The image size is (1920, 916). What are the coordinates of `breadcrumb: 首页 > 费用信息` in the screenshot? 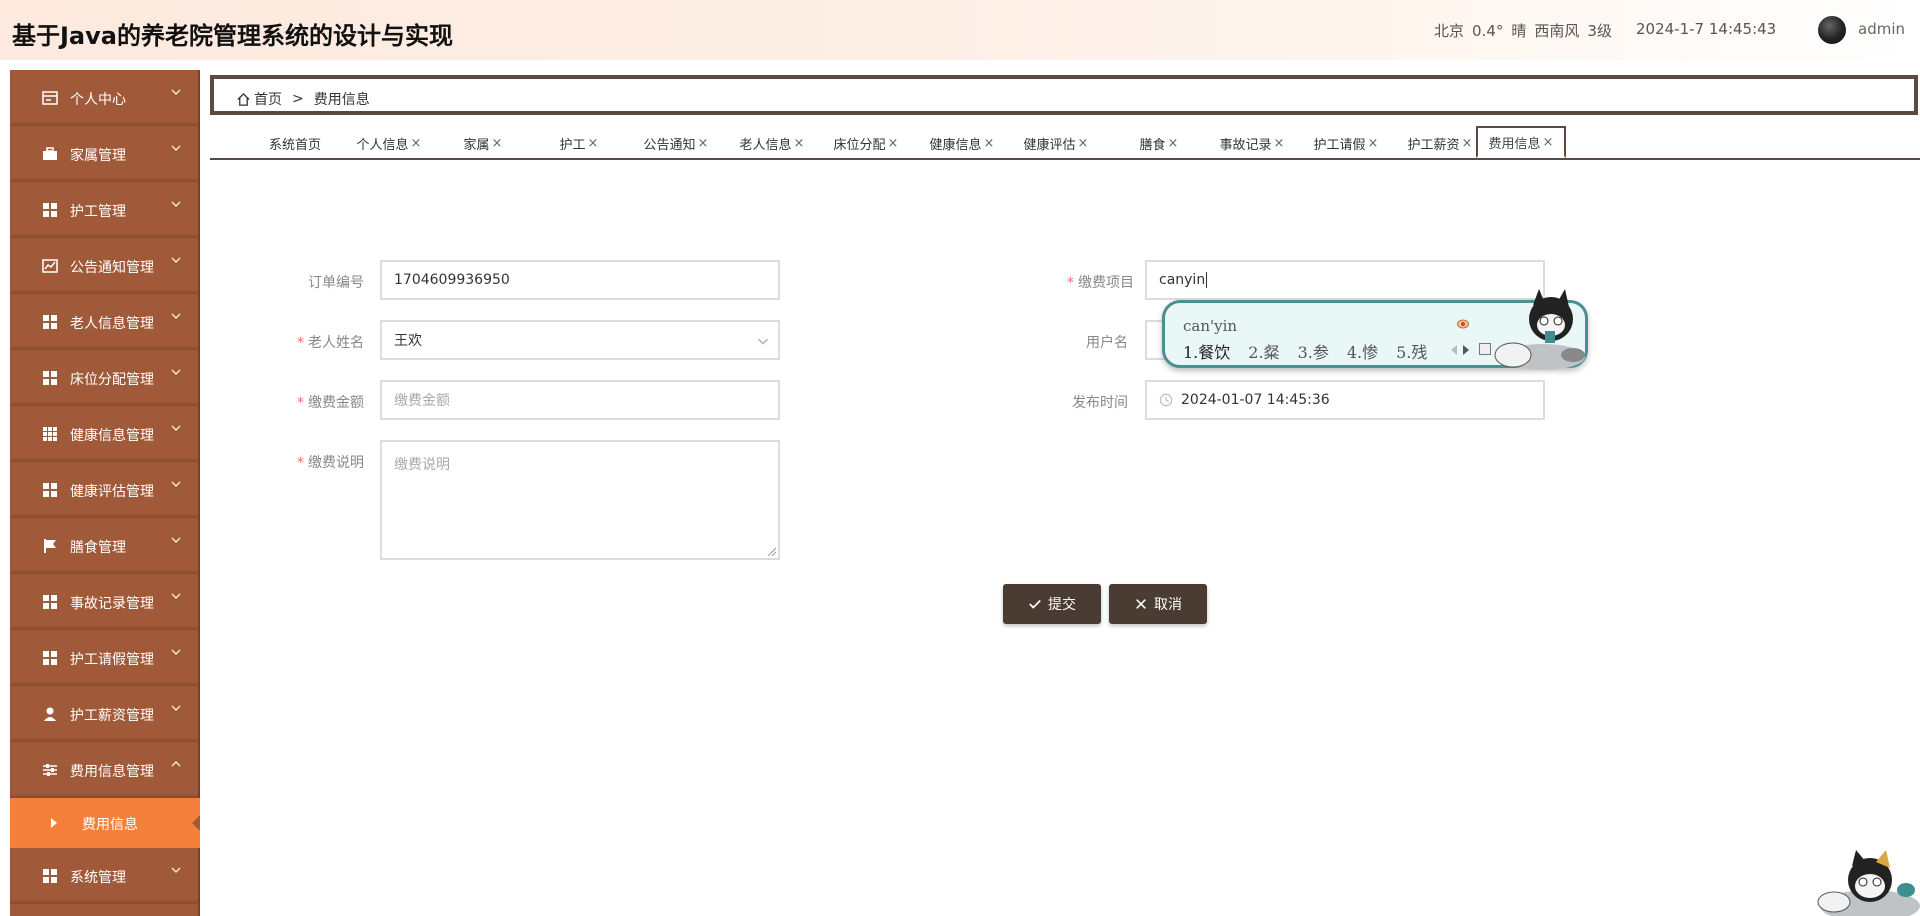 It's located at (303, 99).